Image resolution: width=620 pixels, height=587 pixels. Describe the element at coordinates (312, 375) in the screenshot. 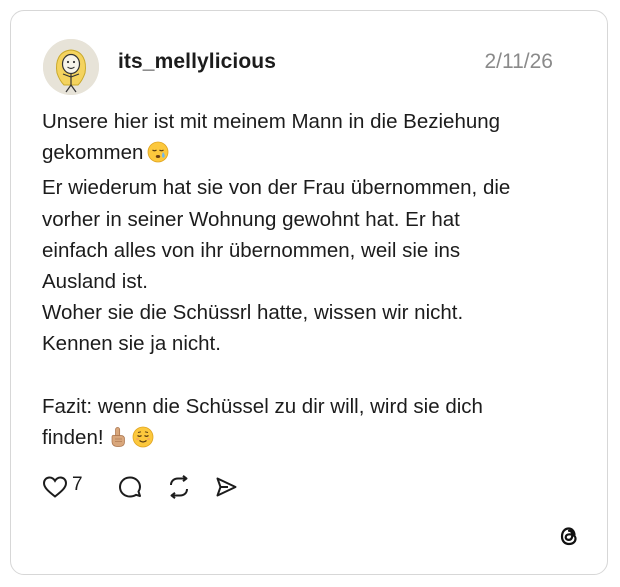

I see `post-blank-line` at that location.